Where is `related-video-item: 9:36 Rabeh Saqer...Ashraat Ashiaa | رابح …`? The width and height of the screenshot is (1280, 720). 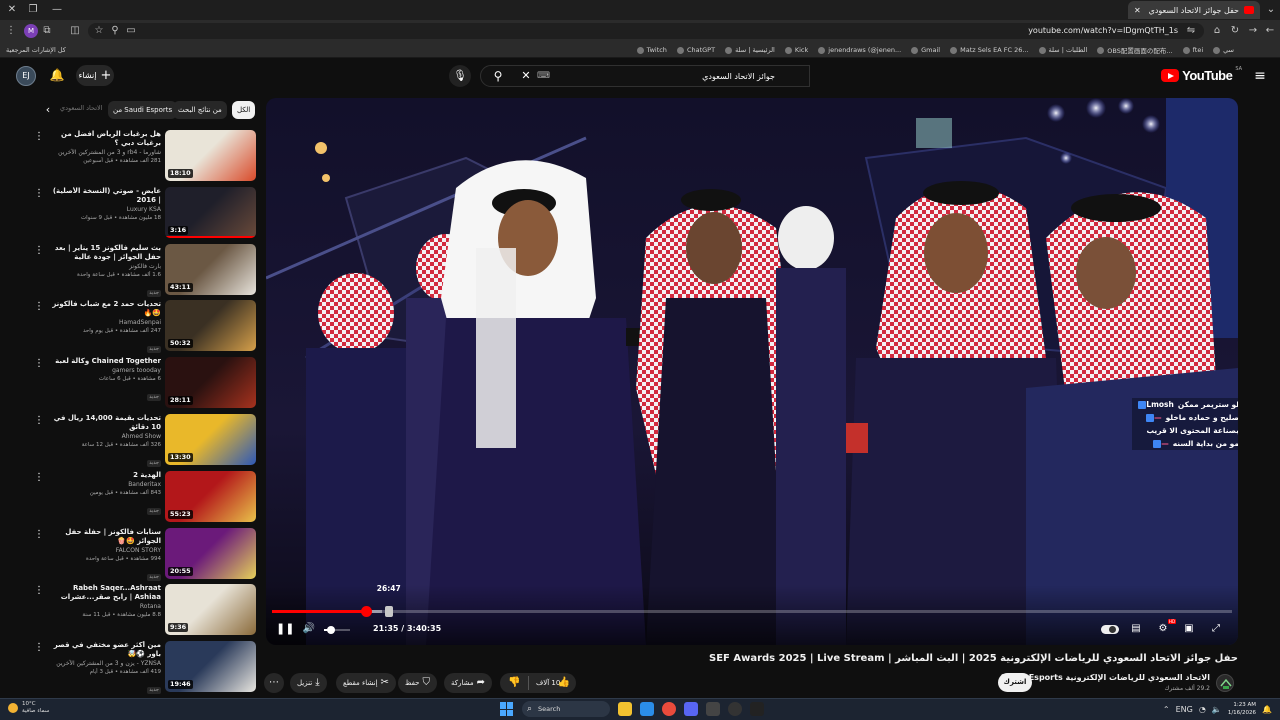
related-video-item: 9:36 Rabeh Saqer...Ashraat Ashiaa | رابح … is located at coordinates (144, 610).